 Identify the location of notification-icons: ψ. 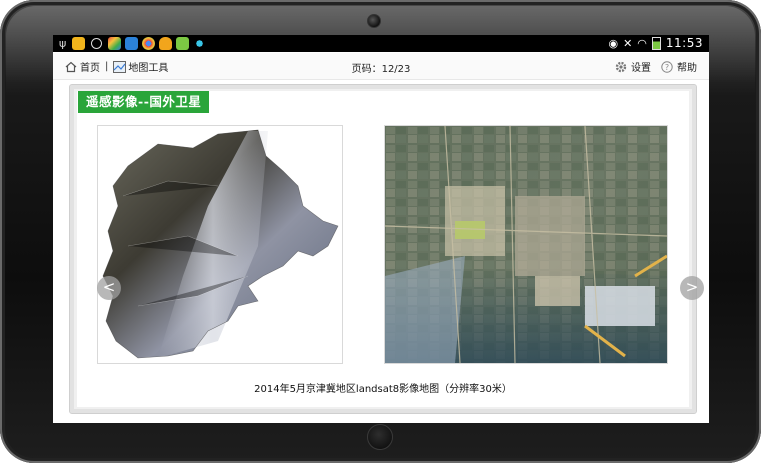
(132, 43).